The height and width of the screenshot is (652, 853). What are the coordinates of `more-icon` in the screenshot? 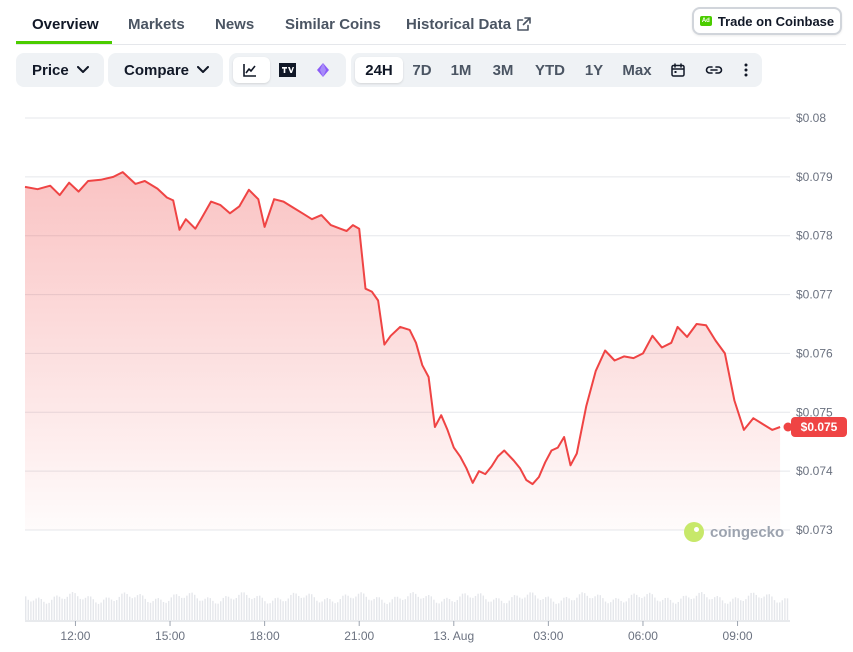 It's located at (746, 70).